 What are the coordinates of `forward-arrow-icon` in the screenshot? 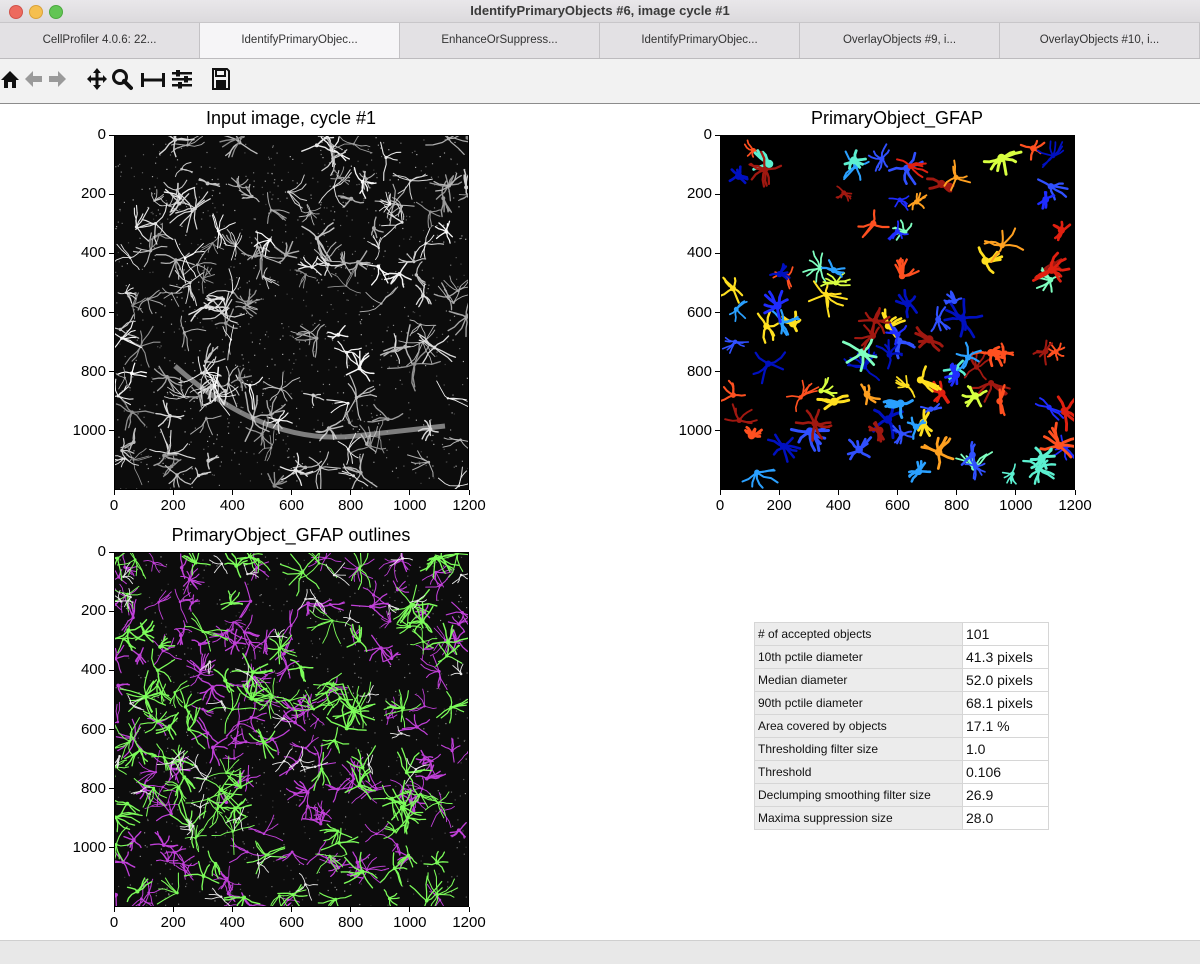 It's located at (58, 79).